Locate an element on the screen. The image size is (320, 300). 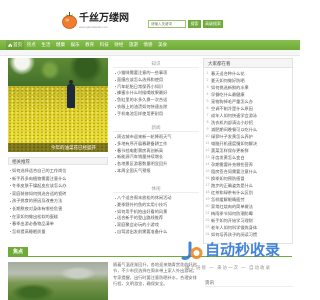
list-item: 鱼缸里的水多久换一次合适 is located at coordinates (156, 100).